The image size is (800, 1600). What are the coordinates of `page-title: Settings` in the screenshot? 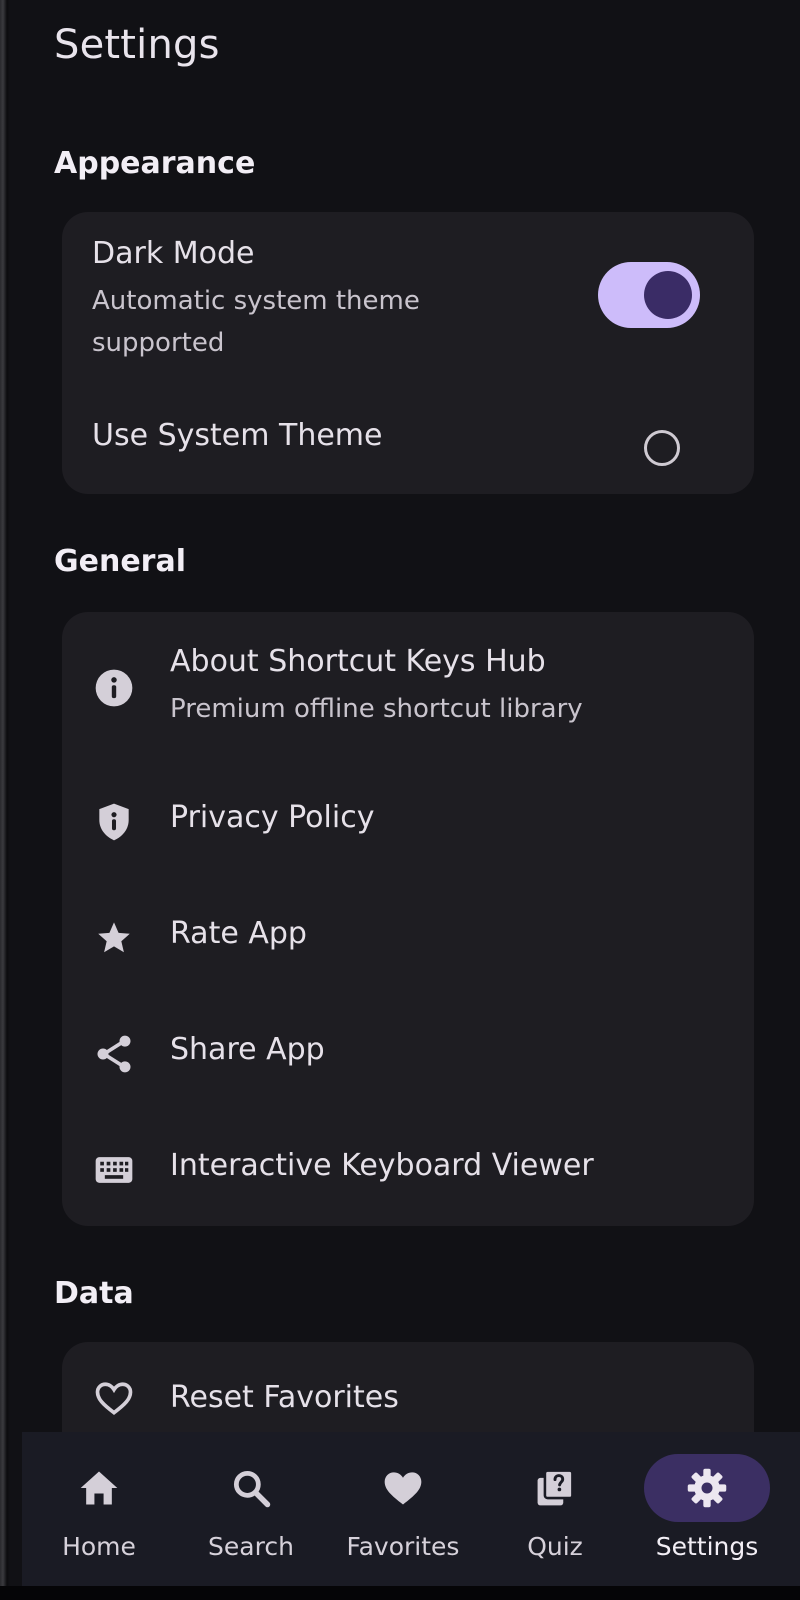 It's located at (137, 45).